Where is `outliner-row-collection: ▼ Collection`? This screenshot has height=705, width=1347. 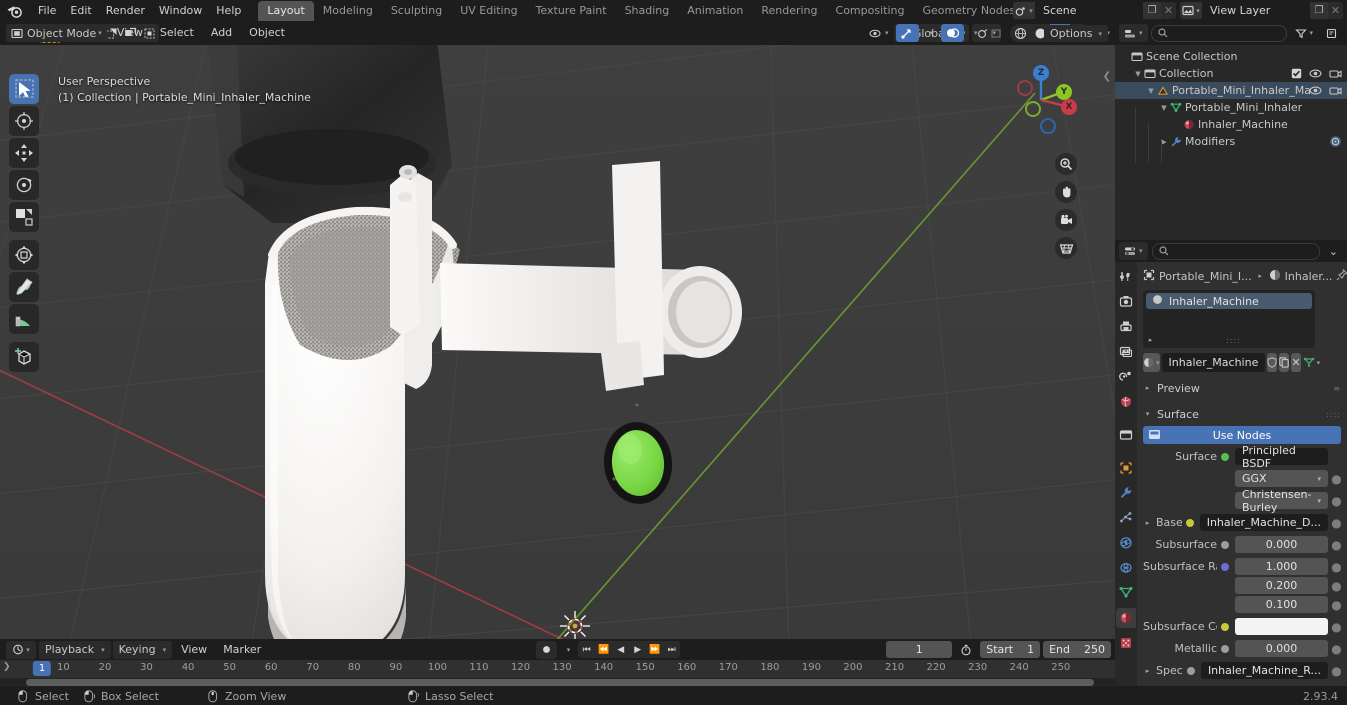
outliner-row-collection: ▼ Collection is located at coordinates (1231, 73).